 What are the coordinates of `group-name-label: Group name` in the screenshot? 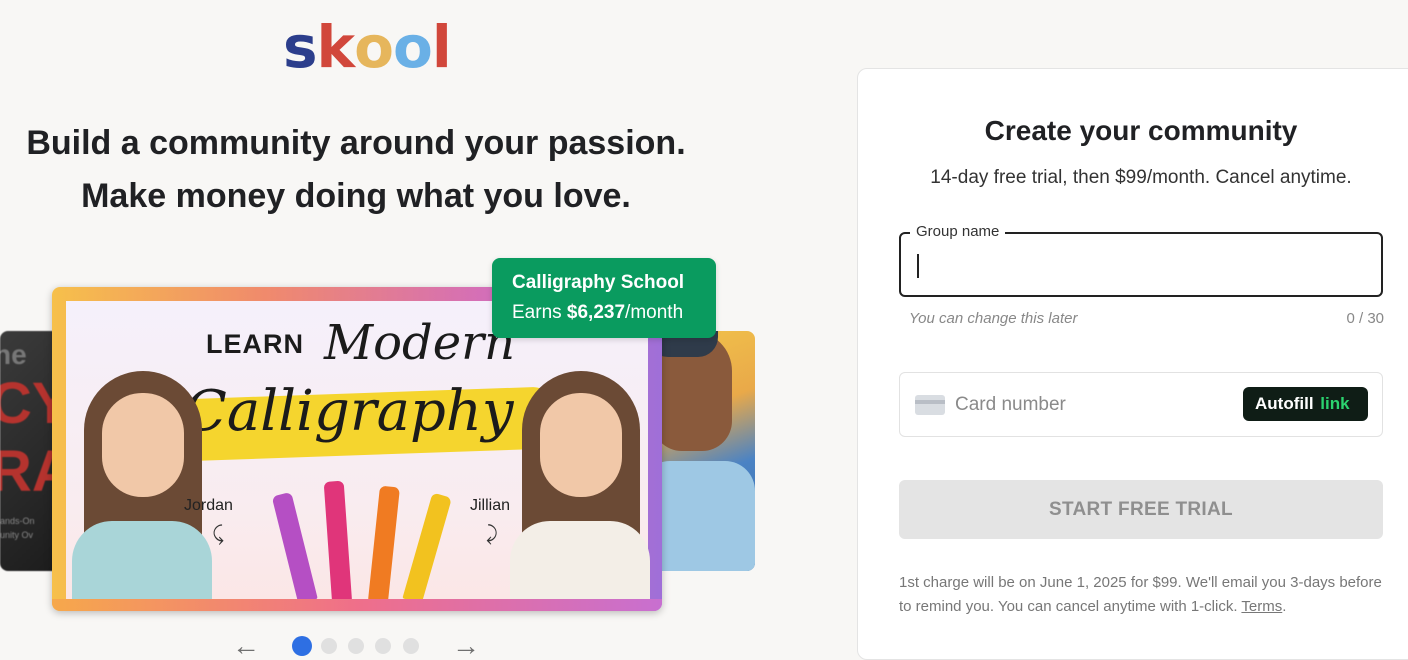 It's located at (958, 231).